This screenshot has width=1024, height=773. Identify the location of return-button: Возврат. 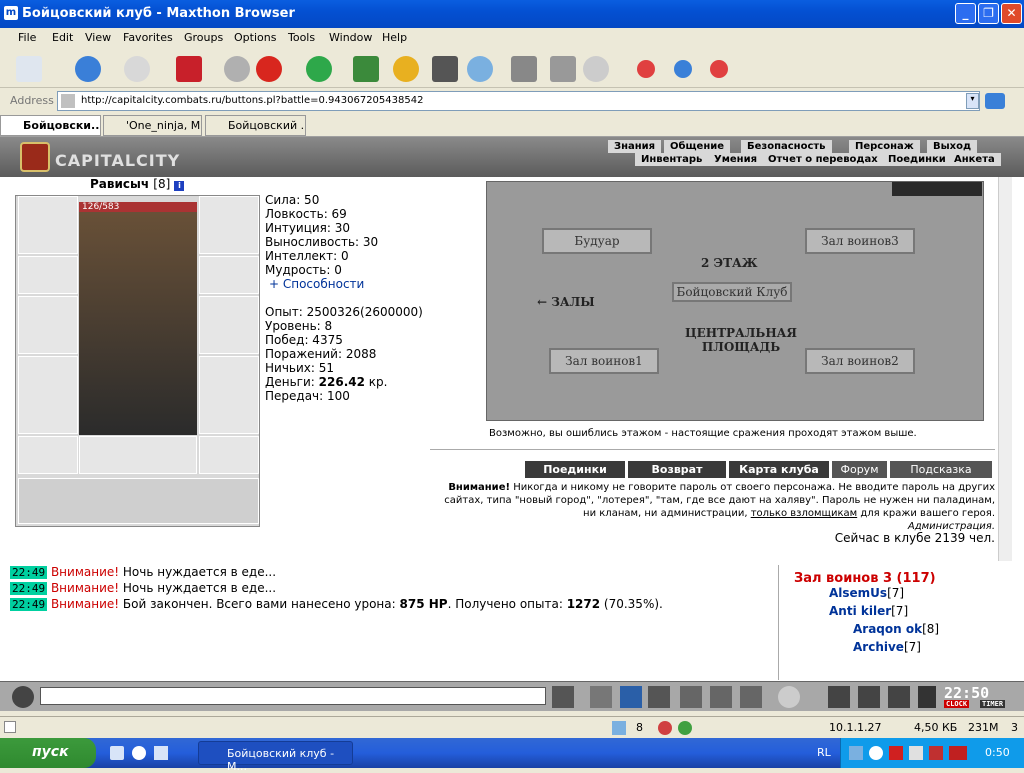
(677, 469).